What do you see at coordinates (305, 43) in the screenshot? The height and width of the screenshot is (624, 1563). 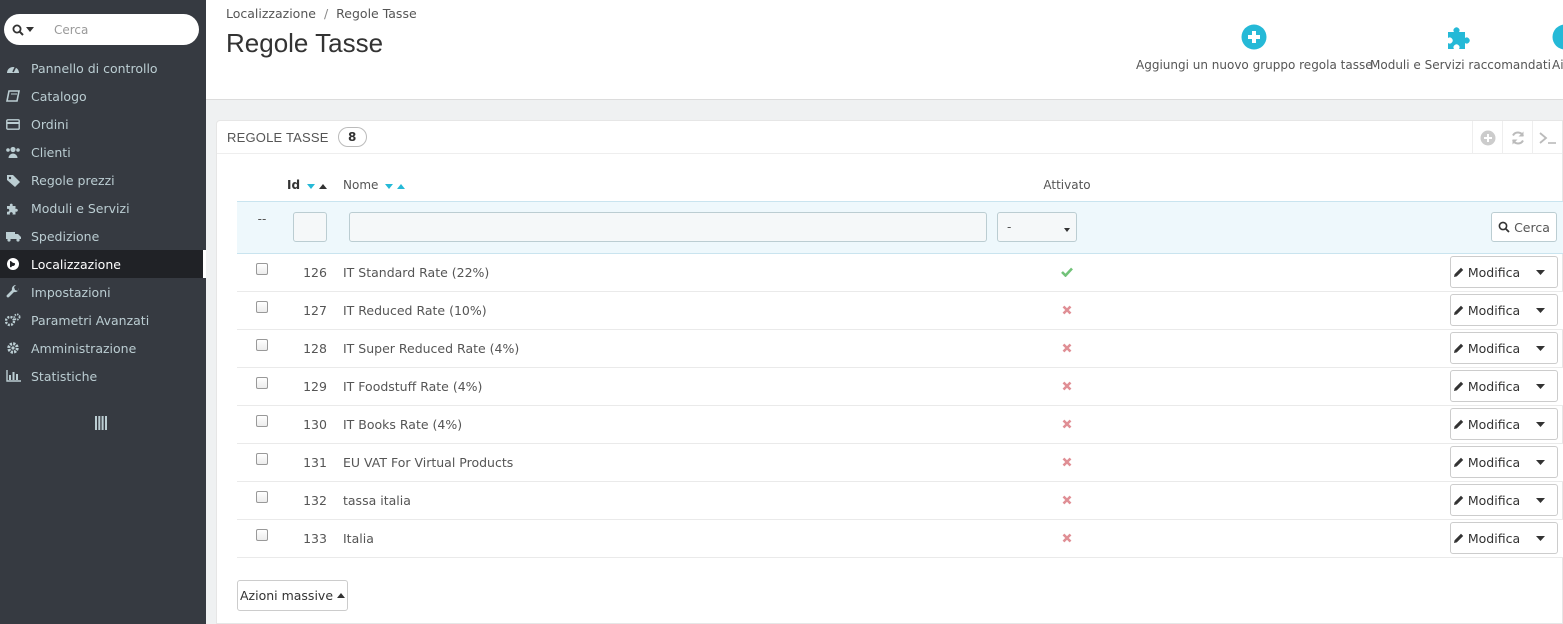 I see `page-title: Regole Tasse` at bounding box center [305, 43].